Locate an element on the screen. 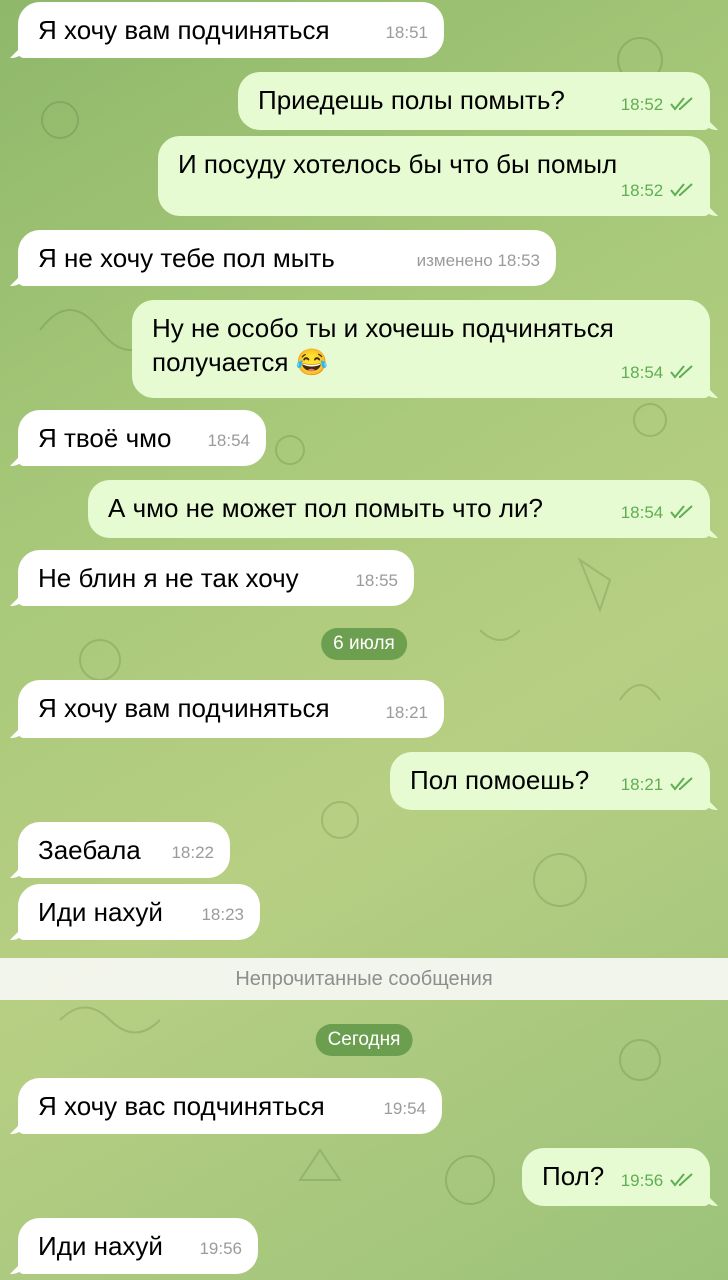  message-outgoing: А чмо не может пол помыть что ли? 18:54 is located at coordinates (399, 509).